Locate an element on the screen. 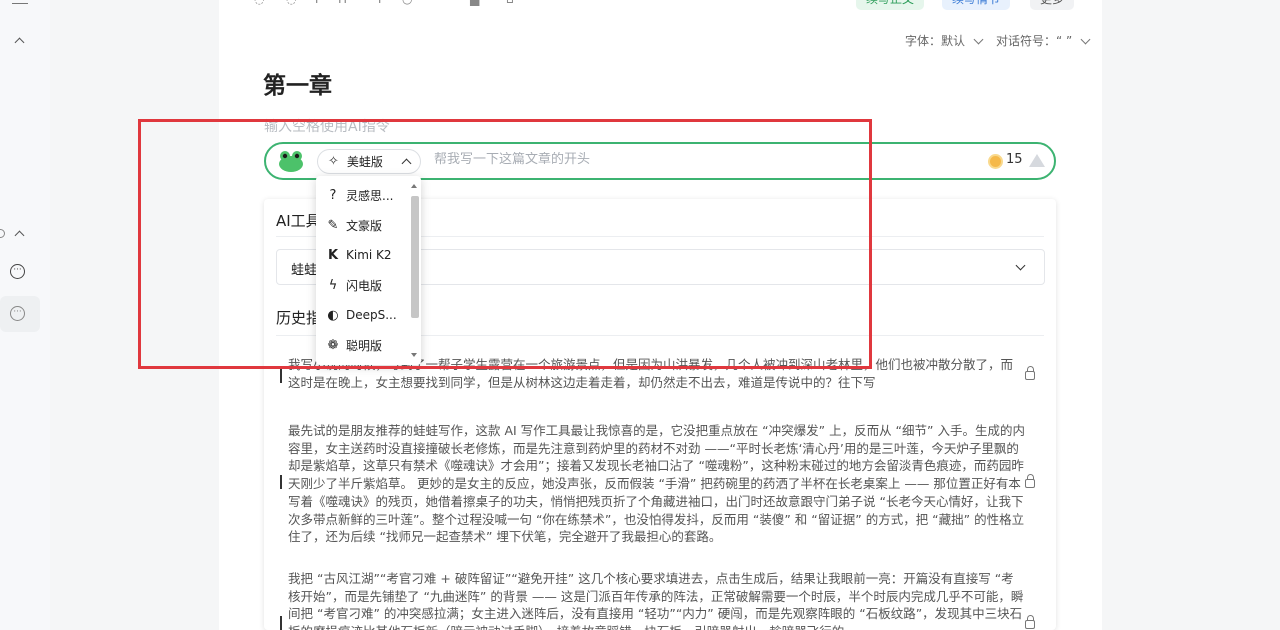 The width and height of the screenshot is (1280, 630). chapter-title: 第一章 is located at coordinates (297, 83).